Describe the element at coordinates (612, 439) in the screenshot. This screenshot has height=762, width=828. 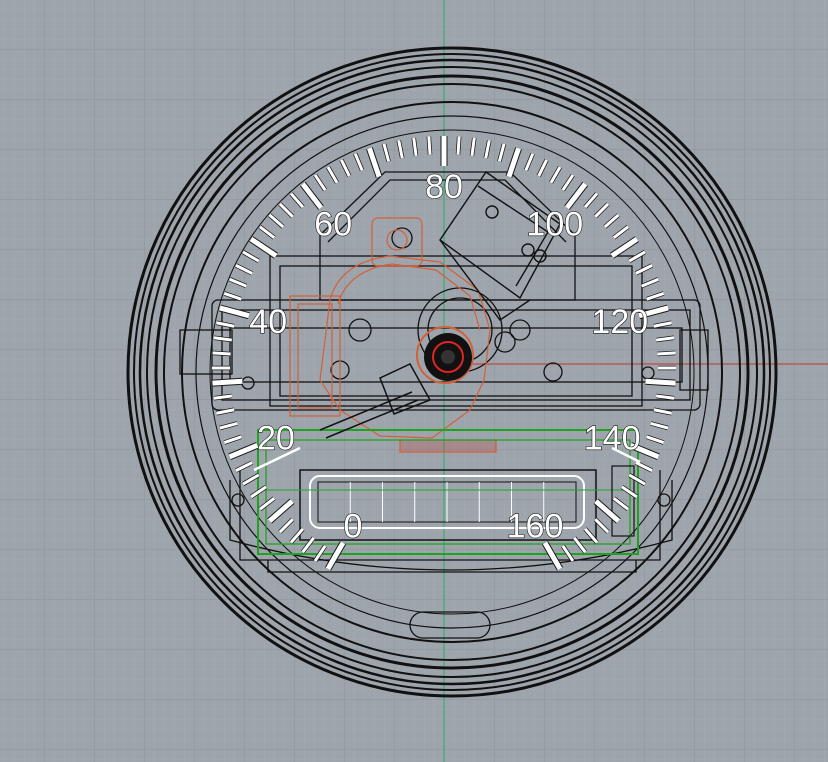
I see `speed-label-140: 140` at that location.